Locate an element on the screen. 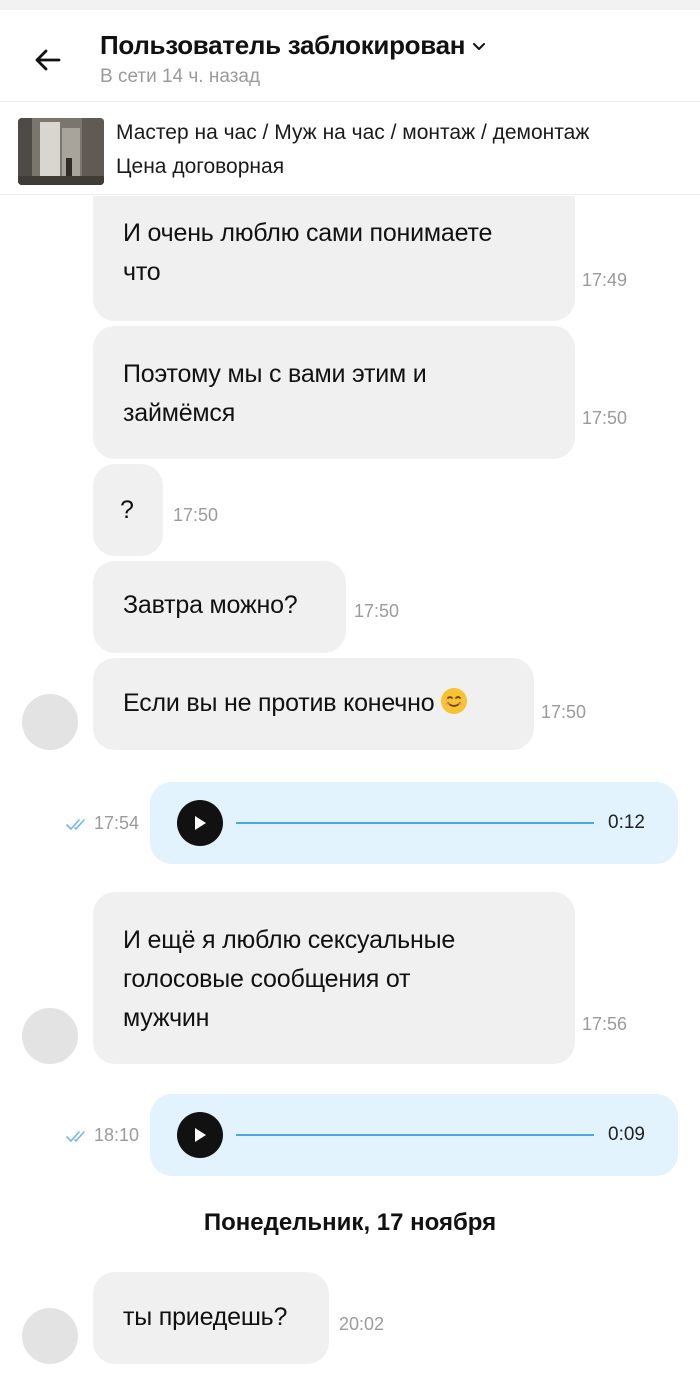  message-time: 18:10 is located at coordinates (117, 1135).